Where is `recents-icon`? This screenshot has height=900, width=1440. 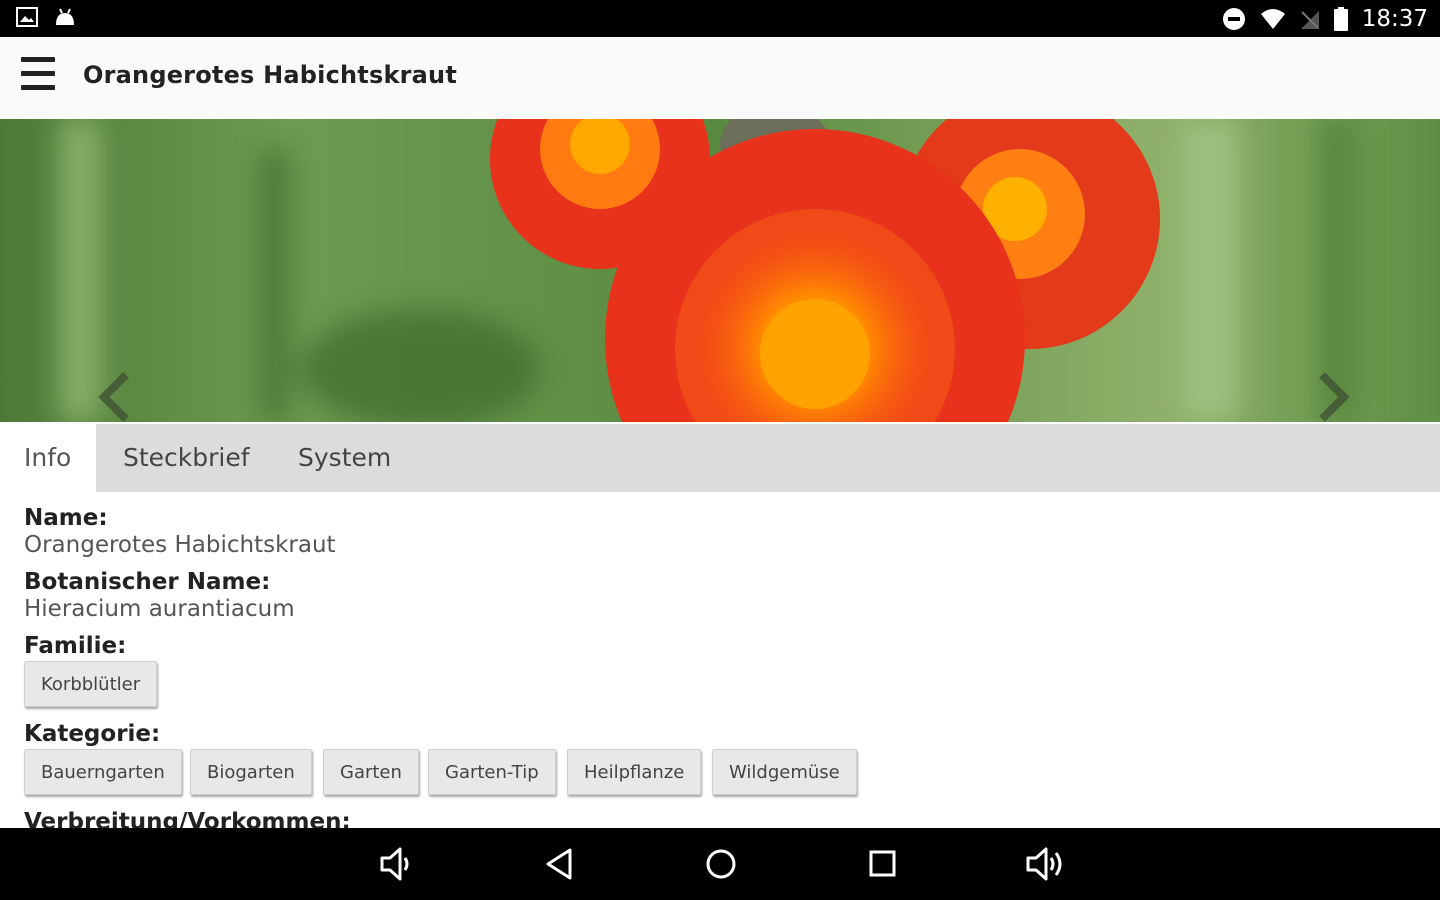 recents-icon is located at coordinates (882, 864).